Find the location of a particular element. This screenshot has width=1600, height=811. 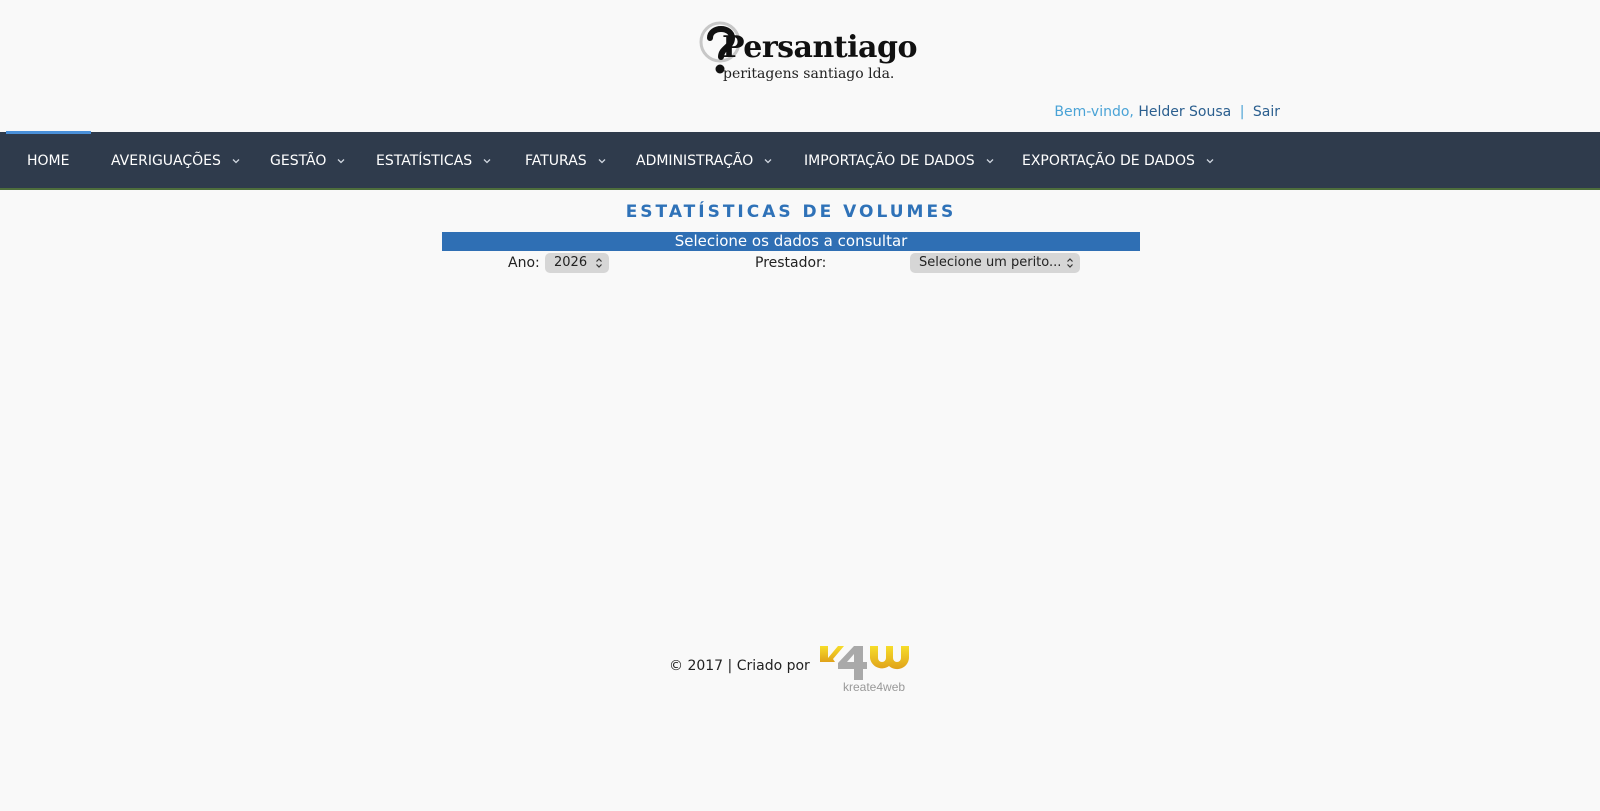

brand-name: Persantiago is located at coordinates (819, 47).